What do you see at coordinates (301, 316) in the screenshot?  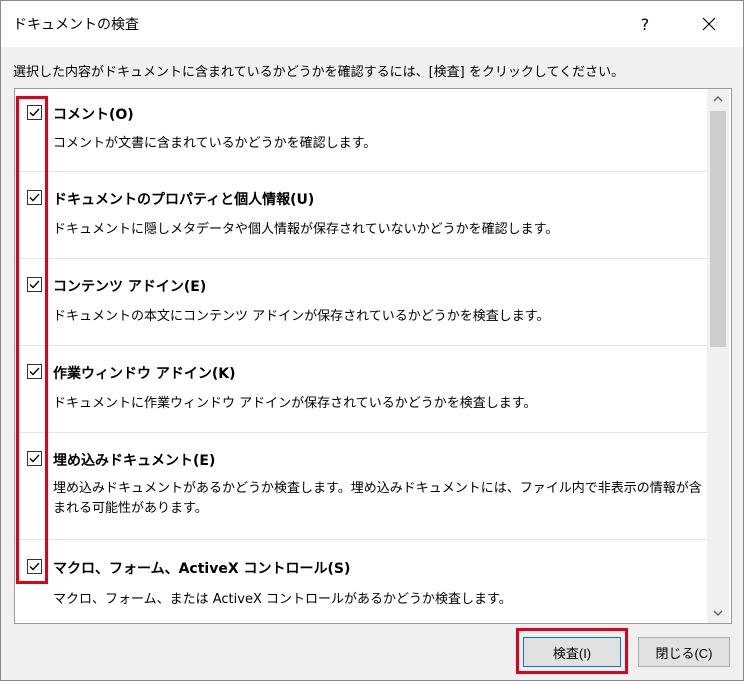 I see `item-description: ドキュメントの本文にコンテンツ アドインが保存されているかどうかを検査します。` at bounding box center [301, 316].